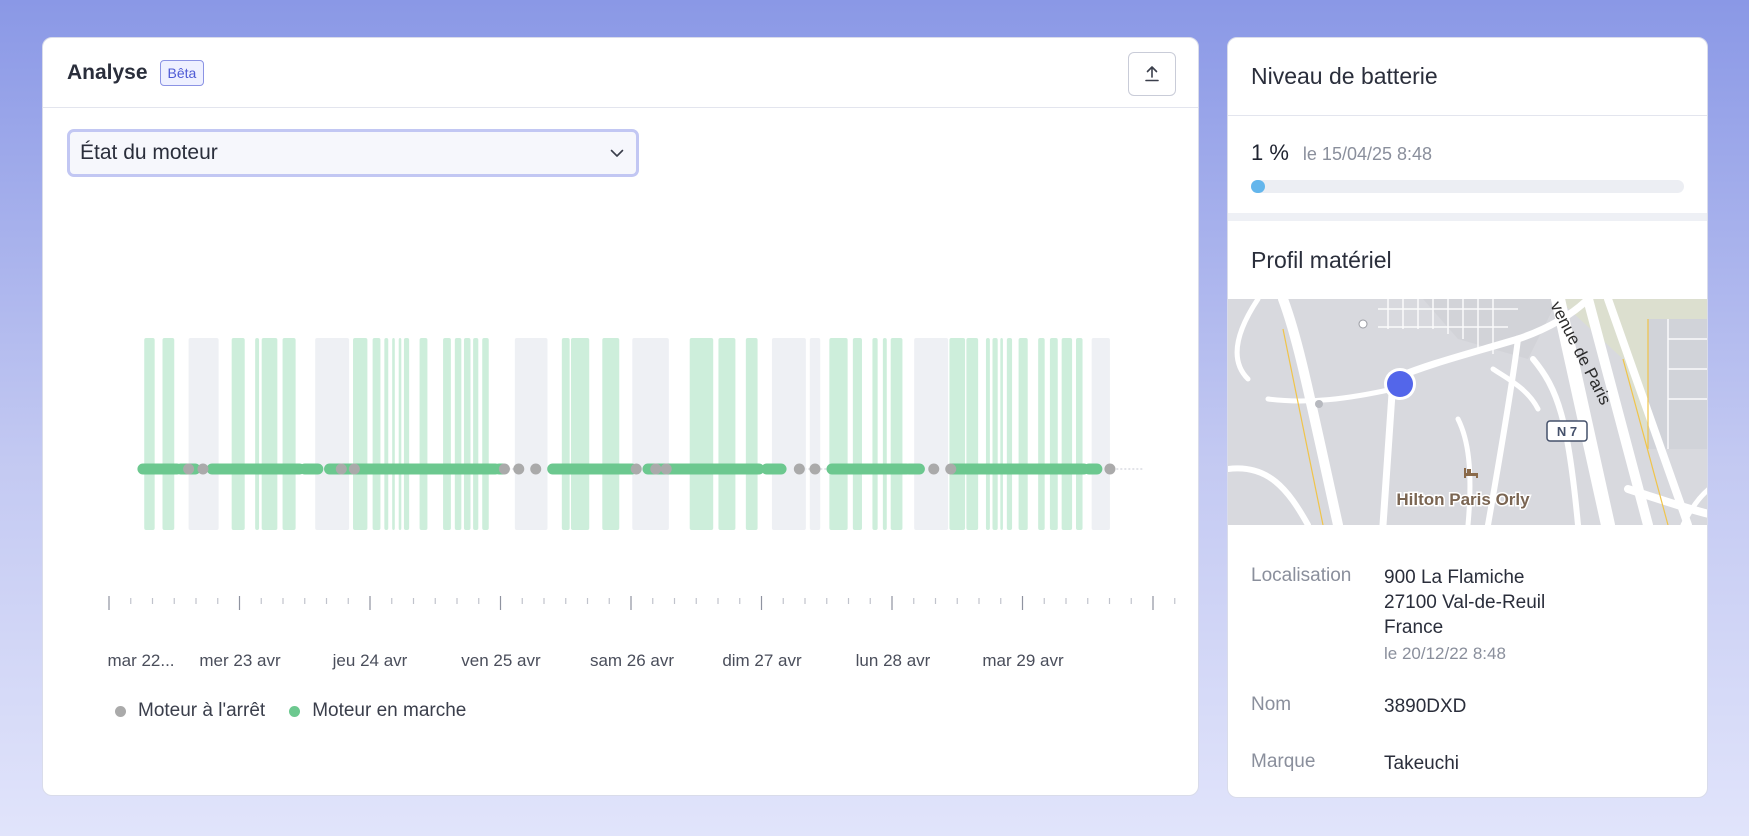  Describe the element at coordinates (1445, 653) in the screenshot. I see `location-date: le 20/12/22 8:48` at that location.